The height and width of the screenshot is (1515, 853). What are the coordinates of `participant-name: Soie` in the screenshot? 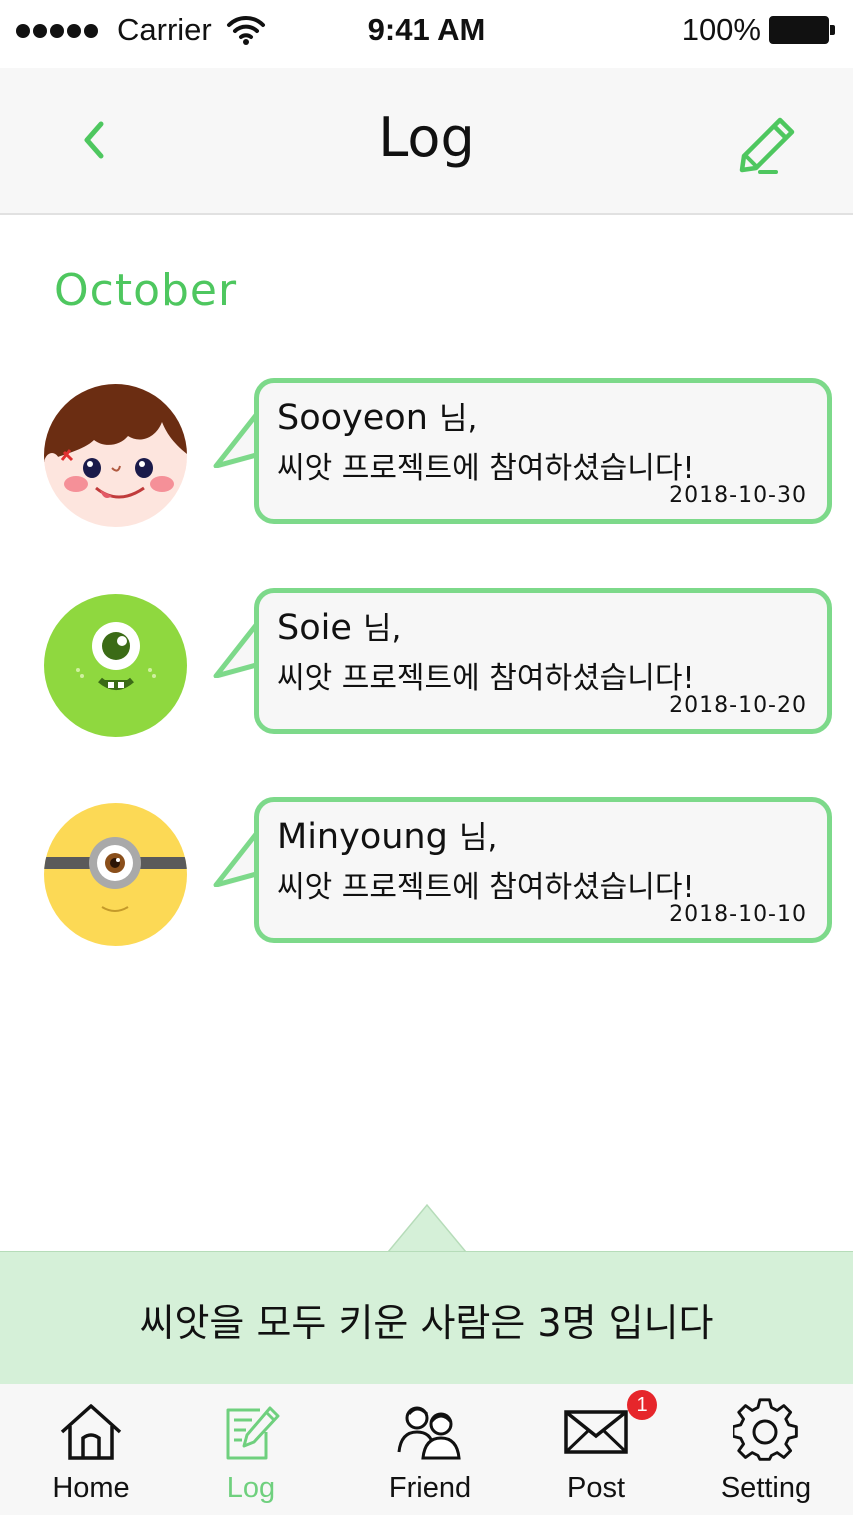 It's located at (314, 628).